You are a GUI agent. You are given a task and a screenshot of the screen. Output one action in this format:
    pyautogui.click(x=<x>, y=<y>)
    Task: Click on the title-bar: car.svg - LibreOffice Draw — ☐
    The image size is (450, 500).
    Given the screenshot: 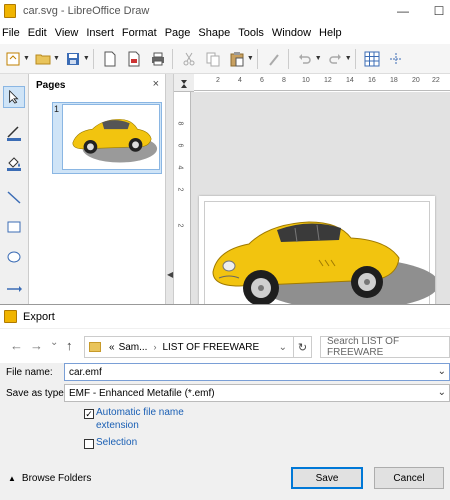 What is the action you would take?
    pyautogui.click(x=225, y=11)
    